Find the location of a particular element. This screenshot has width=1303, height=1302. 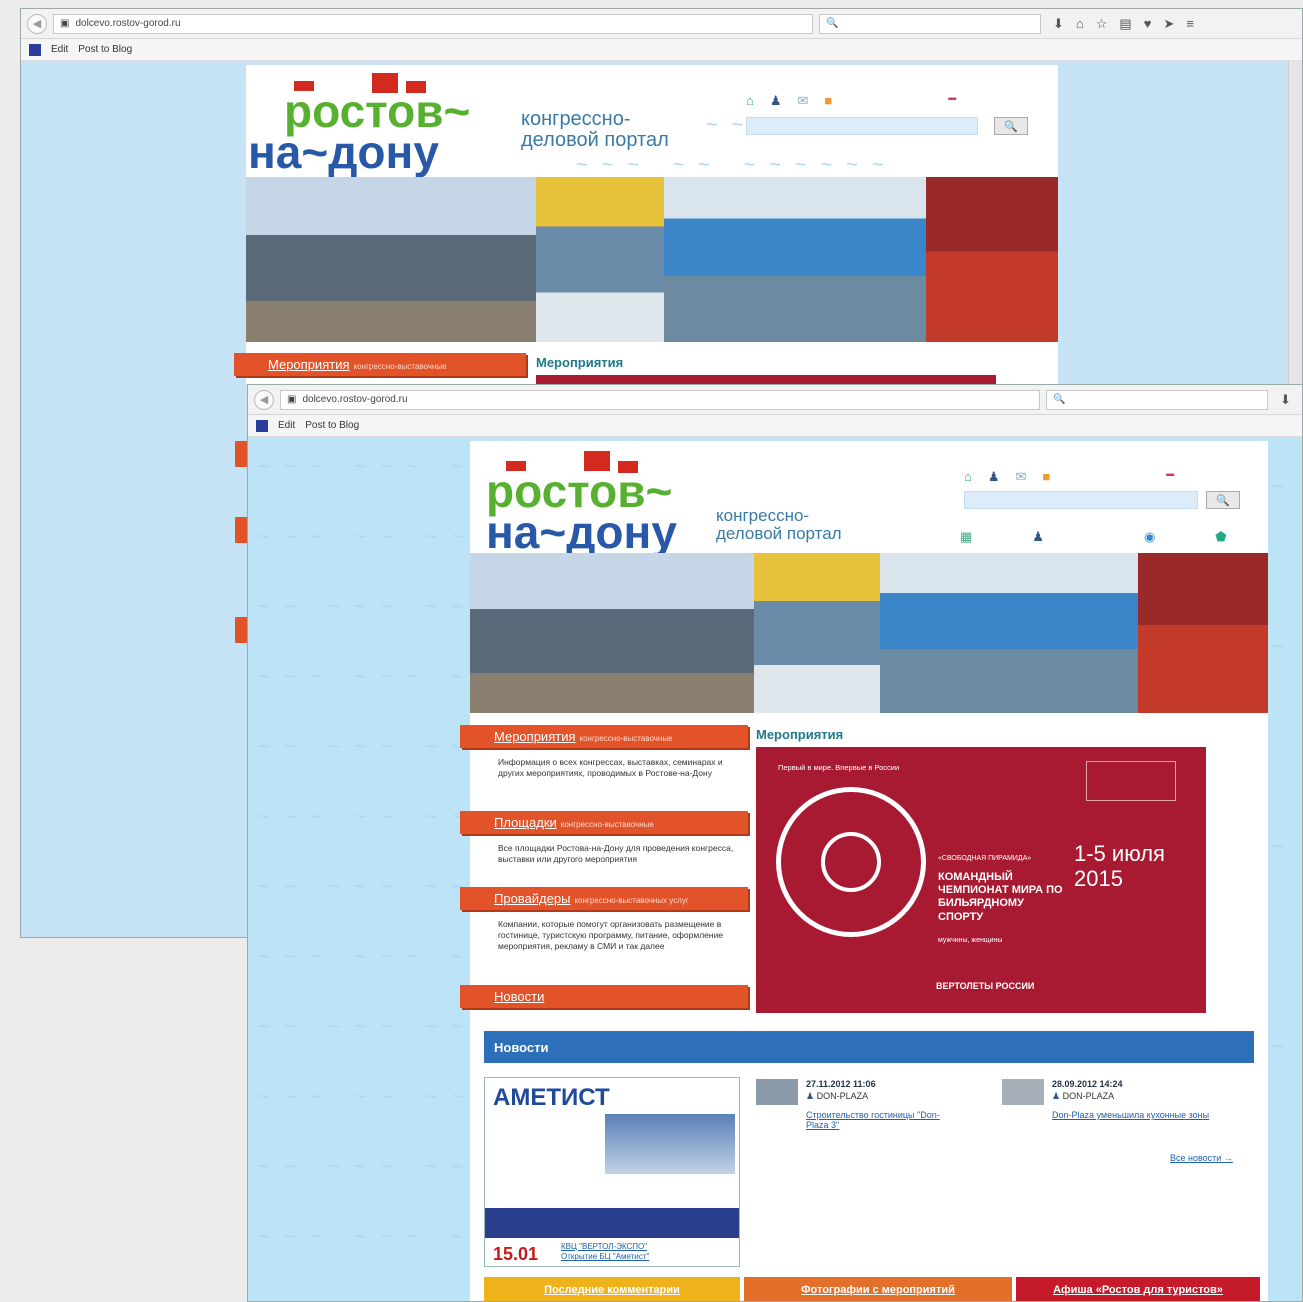

globe-icon: ◉ is located at coordinates (1149, 537).